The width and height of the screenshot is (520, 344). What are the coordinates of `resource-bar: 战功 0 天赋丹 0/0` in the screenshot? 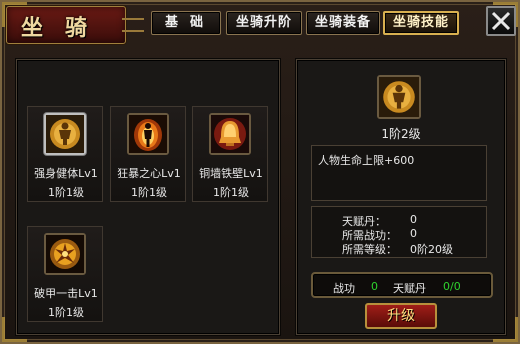 It's located at (402, 285).